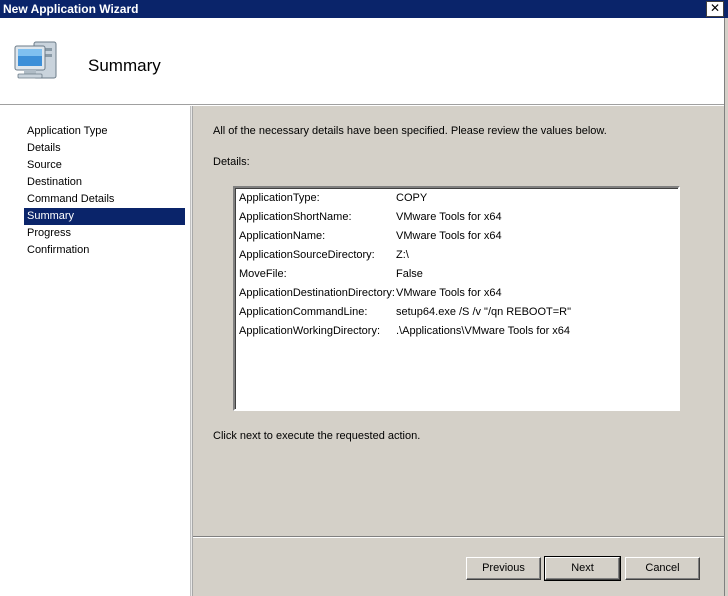  I want to click on wizard-header: Summary, so click(364, 62).